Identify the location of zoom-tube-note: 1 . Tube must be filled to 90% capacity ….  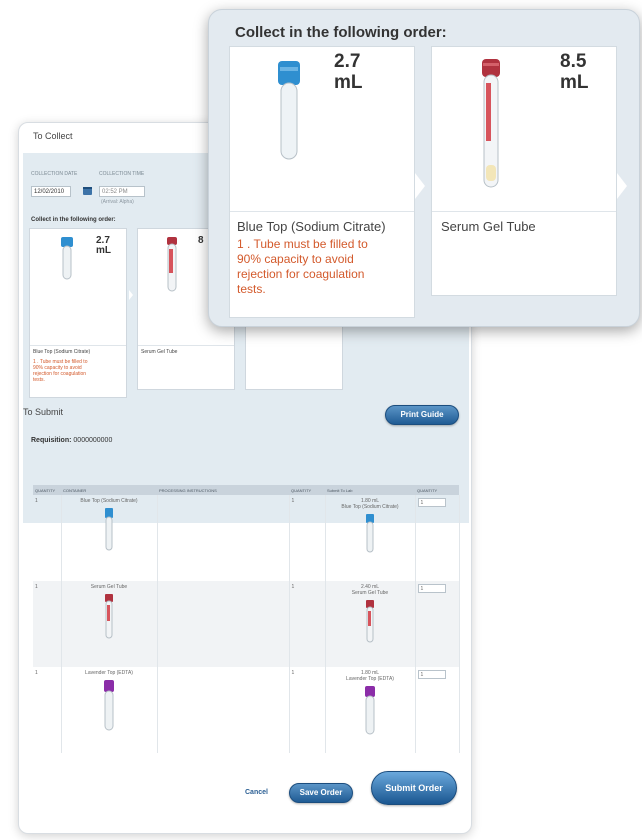
(302, 266).